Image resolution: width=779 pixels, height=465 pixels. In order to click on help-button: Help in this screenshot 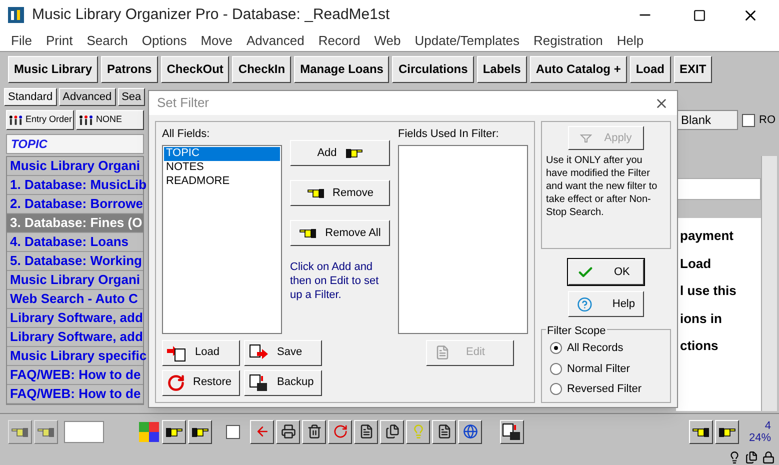, I will do `click(606, 304)`.